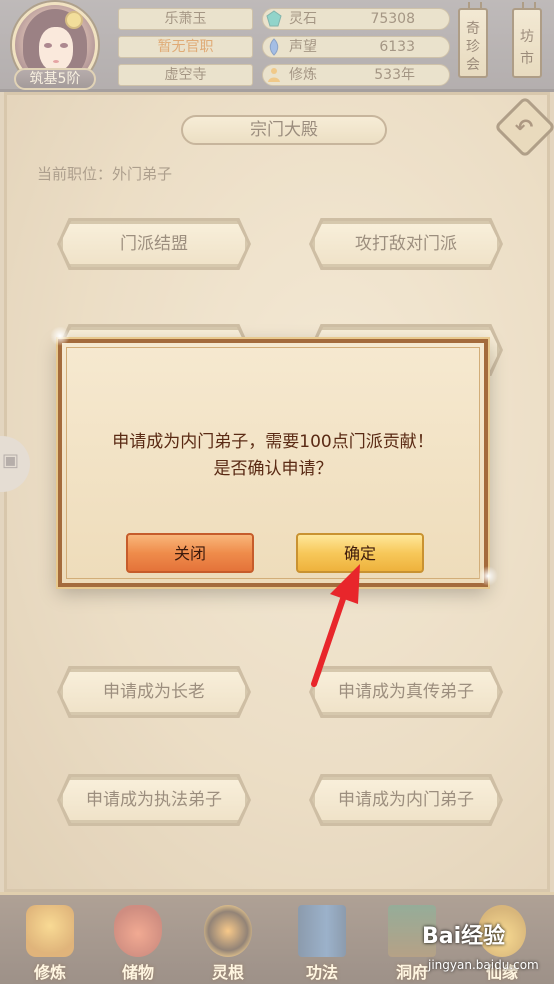  What do you see at coordinates (464, 936) in the screenshot?
I see `watermark-logo-text: Bai经验` at bounding box center [464, 936].